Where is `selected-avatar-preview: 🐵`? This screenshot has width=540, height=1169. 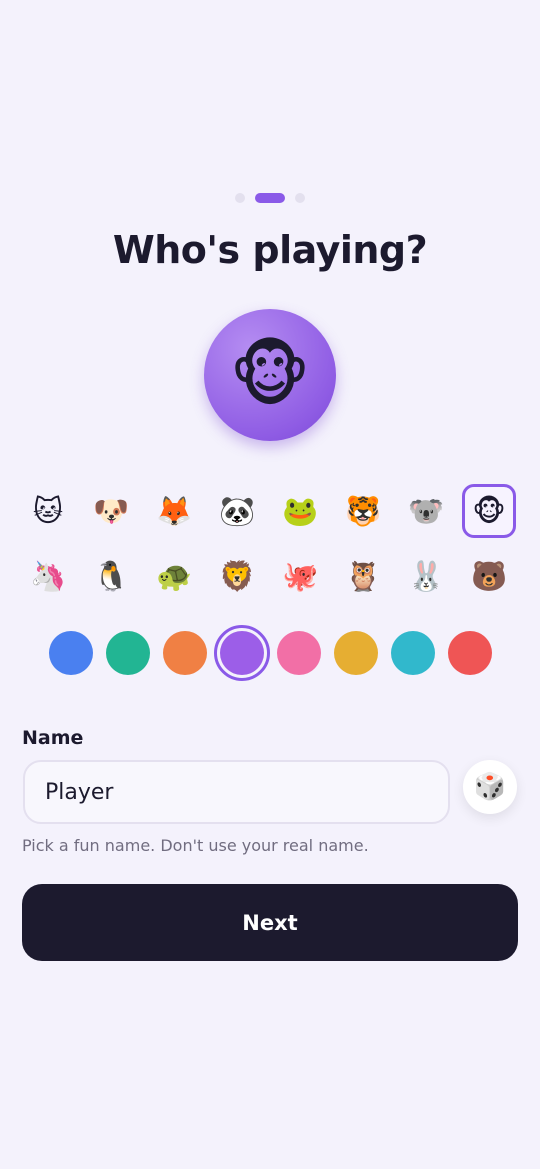 selected-avatar-preview: 🐵 is located at coordinates (270, 375).